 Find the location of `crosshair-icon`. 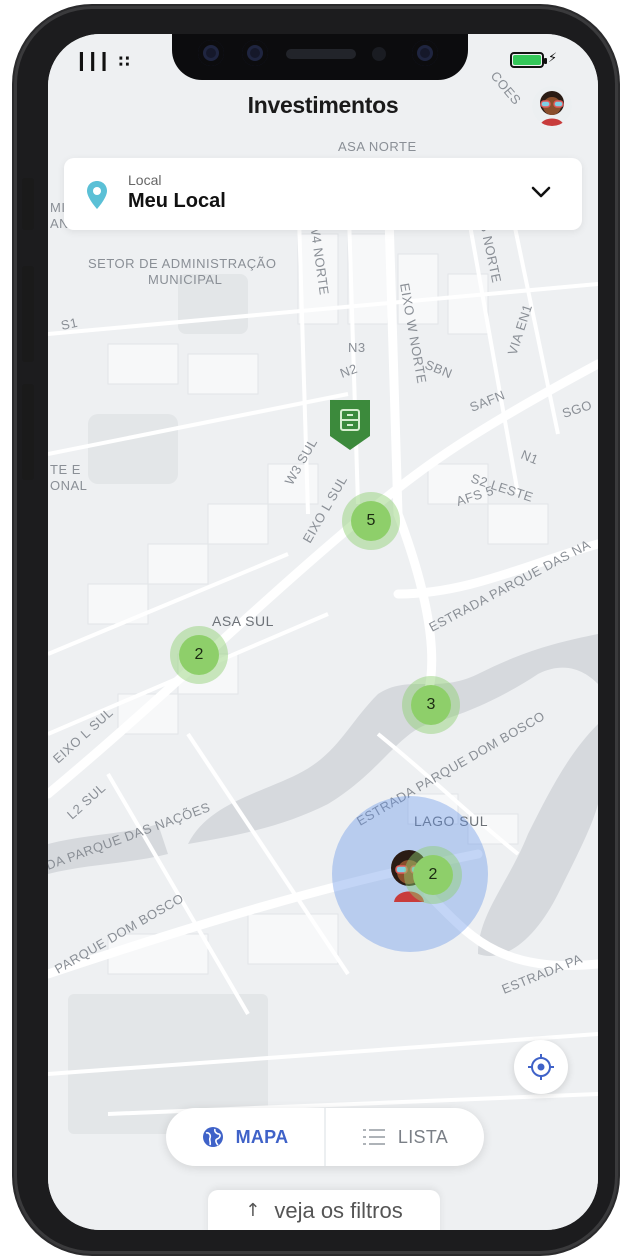

crosshair-icon is located at coordinates (541, 1067).